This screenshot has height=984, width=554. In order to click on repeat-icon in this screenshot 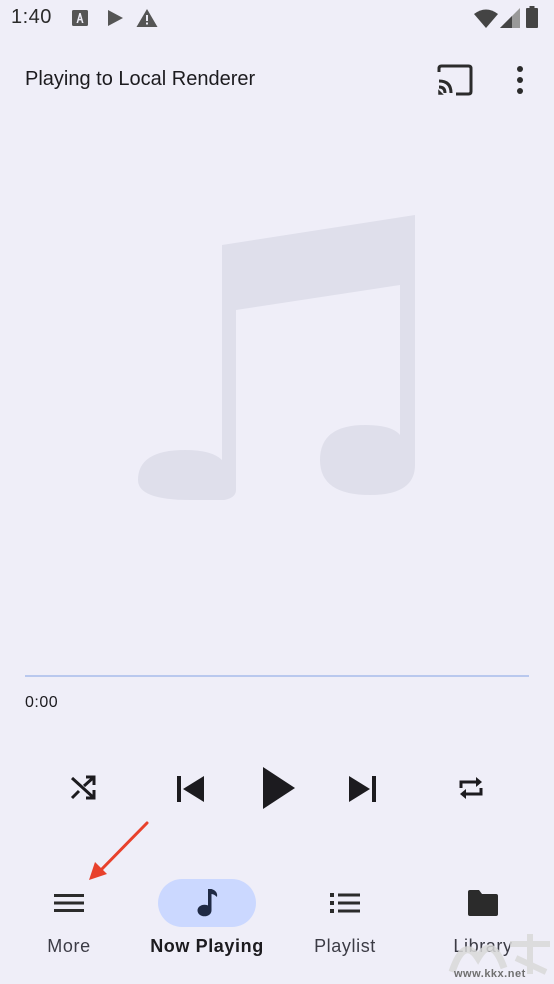, I will do `click(471, 788)`.